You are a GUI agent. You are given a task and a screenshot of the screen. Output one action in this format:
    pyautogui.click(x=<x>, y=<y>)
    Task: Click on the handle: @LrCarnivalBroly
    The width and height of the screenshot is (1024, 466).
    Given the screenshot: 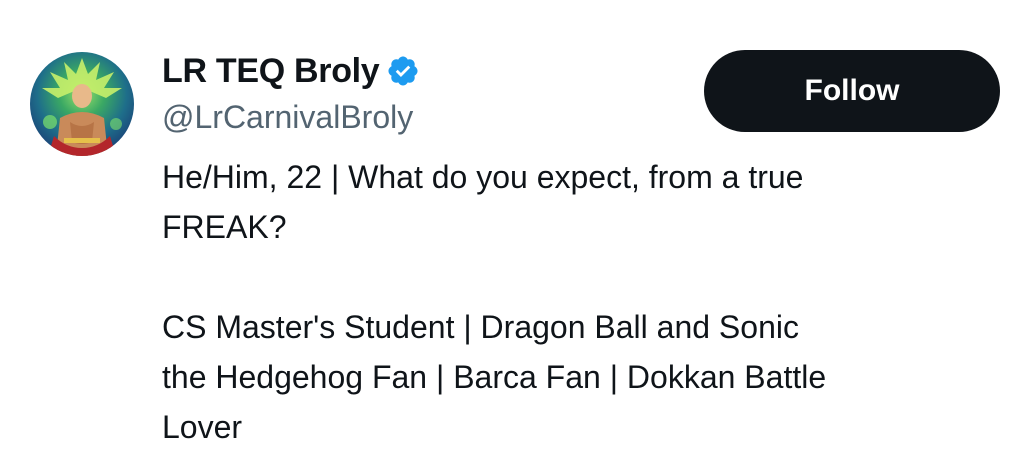 What is the action you would take?
    pyautogui.click(x=287, y=117)
    